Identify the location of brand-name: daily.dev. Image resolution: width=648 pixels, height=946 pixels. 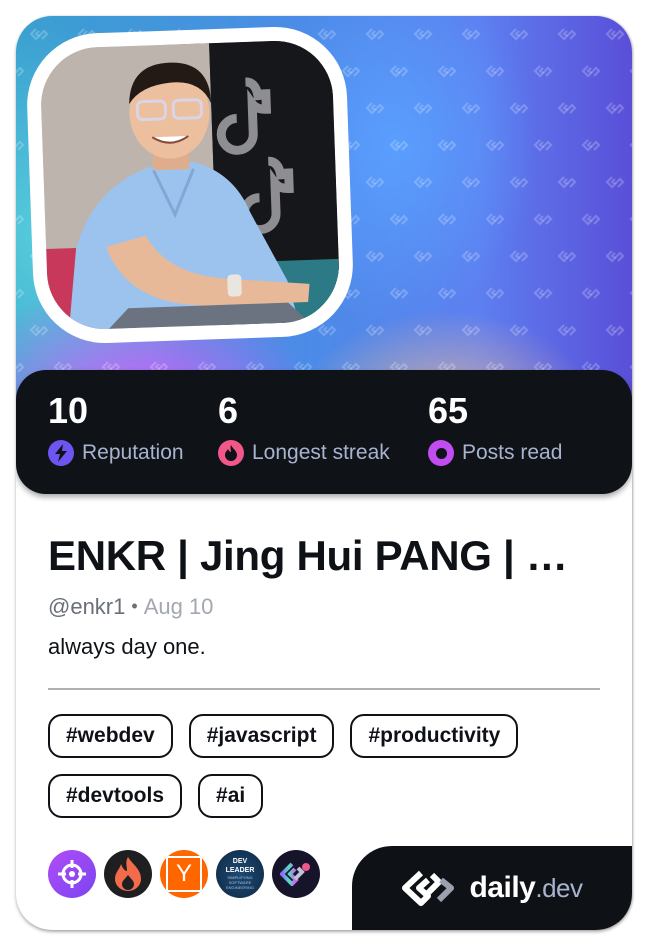
(526, 887).